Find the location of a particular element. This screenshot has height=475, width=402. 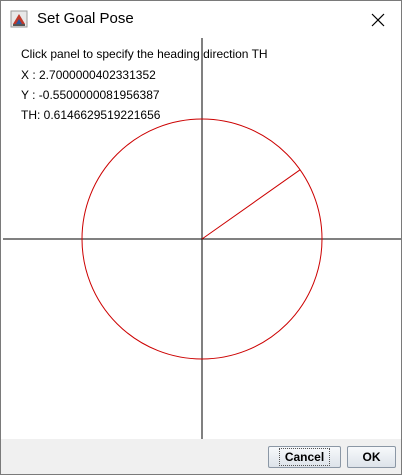

y-value: Y : -0.5500000081956387 is located at coordinates (90, 95).